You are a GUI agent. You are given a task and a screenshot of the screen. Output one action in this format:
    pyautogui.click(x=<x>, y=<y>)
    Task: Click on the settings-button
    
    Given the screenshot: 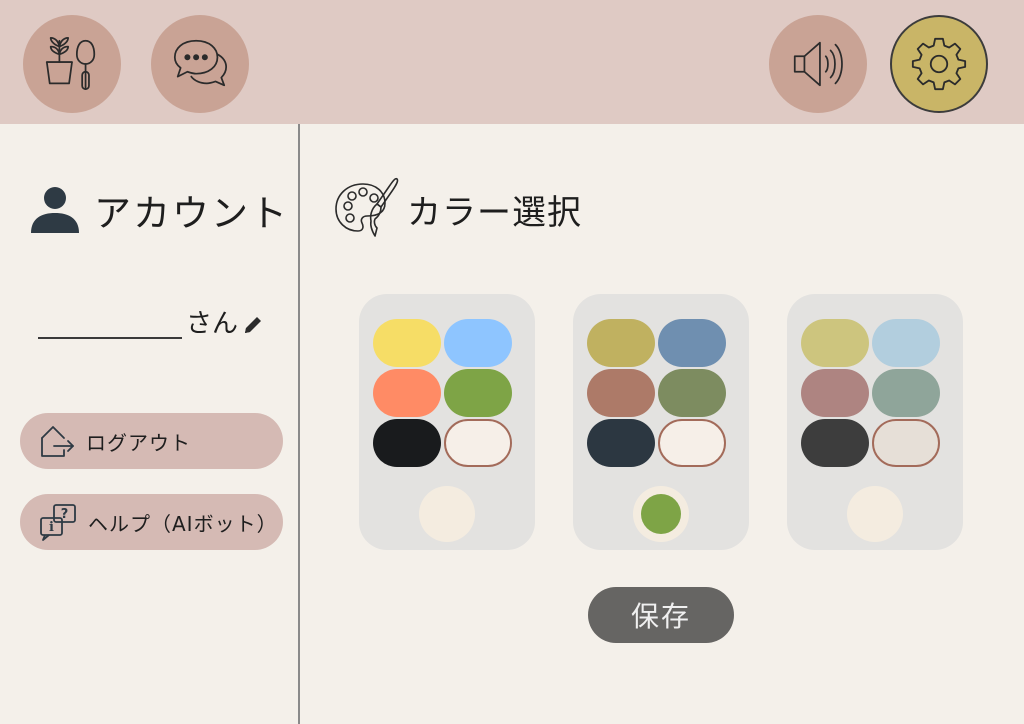 What is the action you would take?
    pyautogui.click(x=939, y=64)
    